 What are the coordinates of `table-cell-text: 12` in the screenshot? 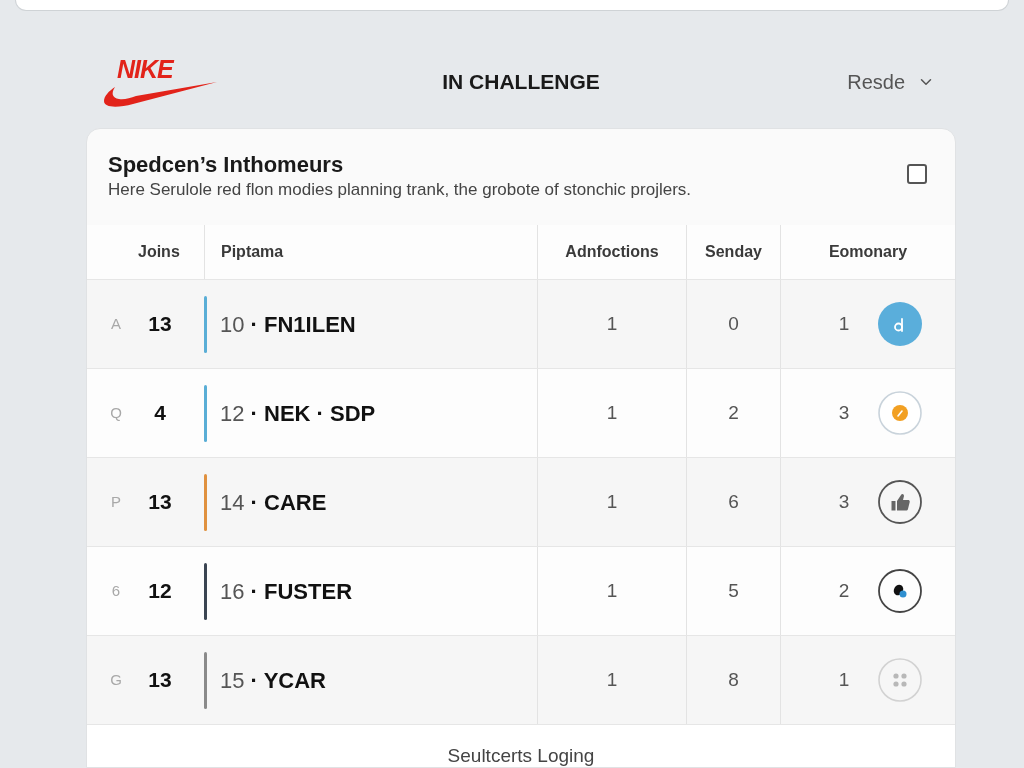 It's located at (160, 591).